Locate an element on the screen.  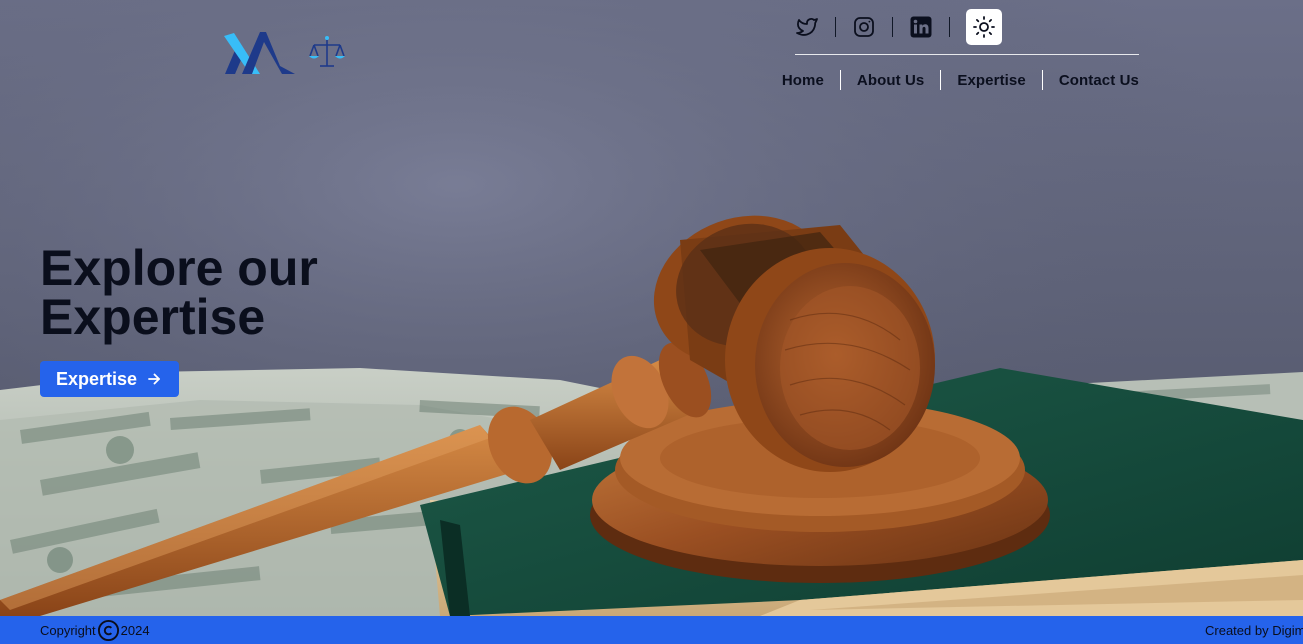
social-links is located at coordinates (898, 27).